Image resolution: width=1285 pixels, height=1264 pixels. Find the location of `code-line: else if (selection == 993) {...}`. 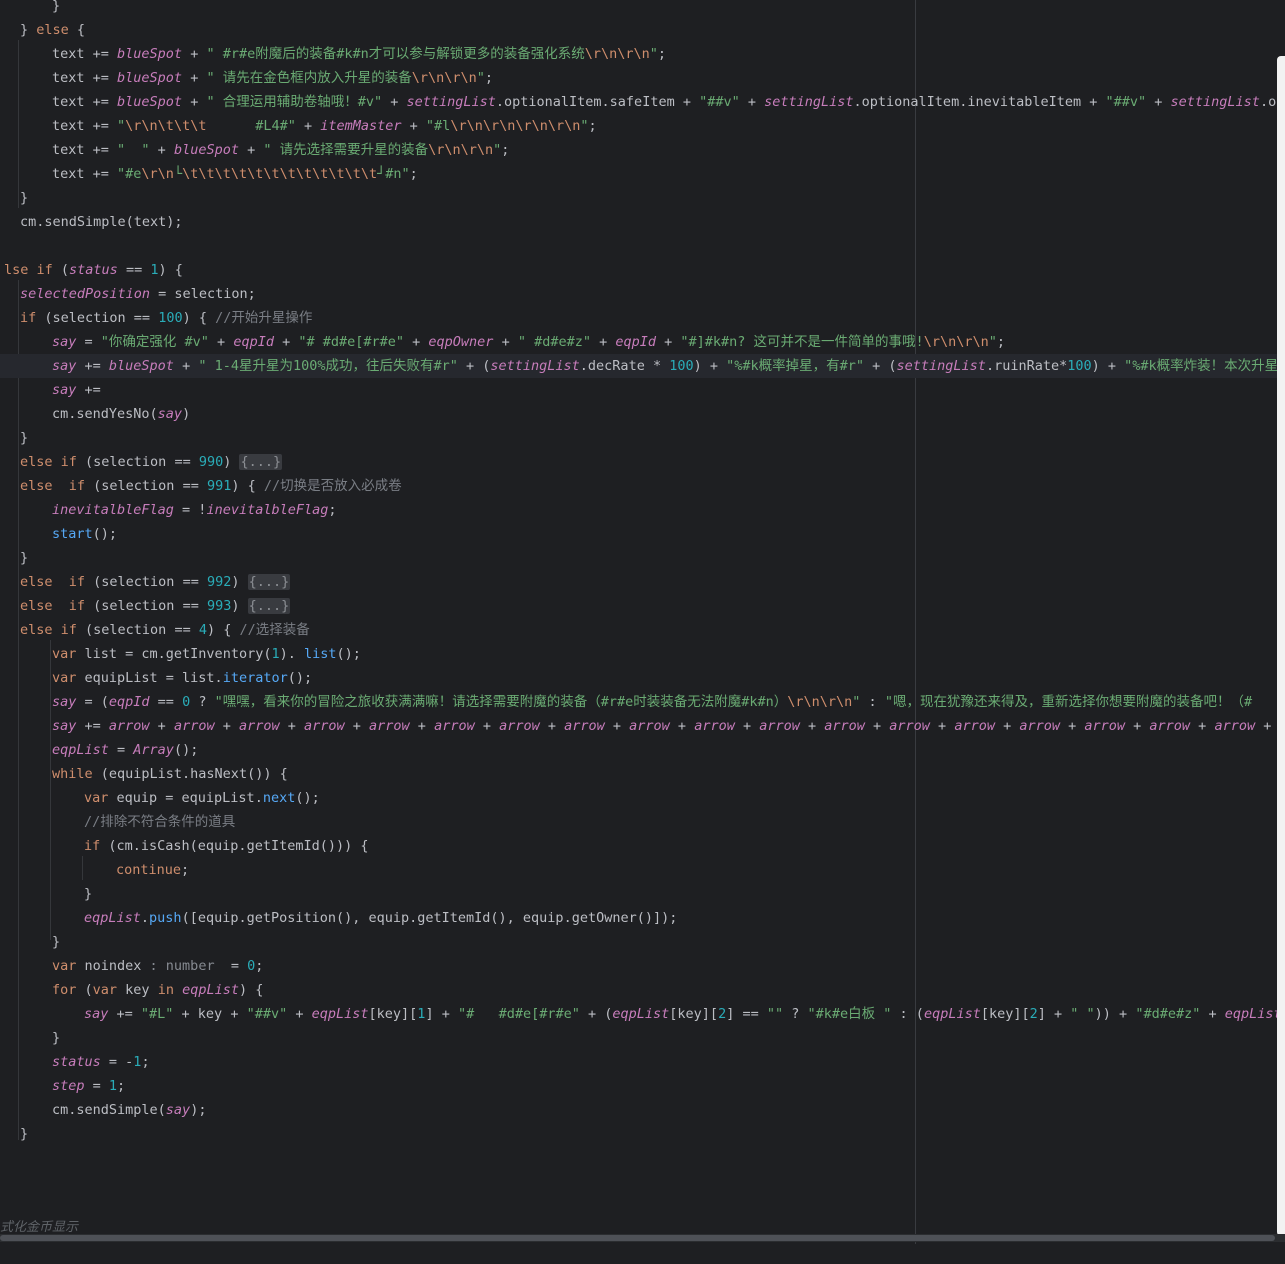

code-line: else if (selection == 993) {...} is located at coordinates (145, 606).